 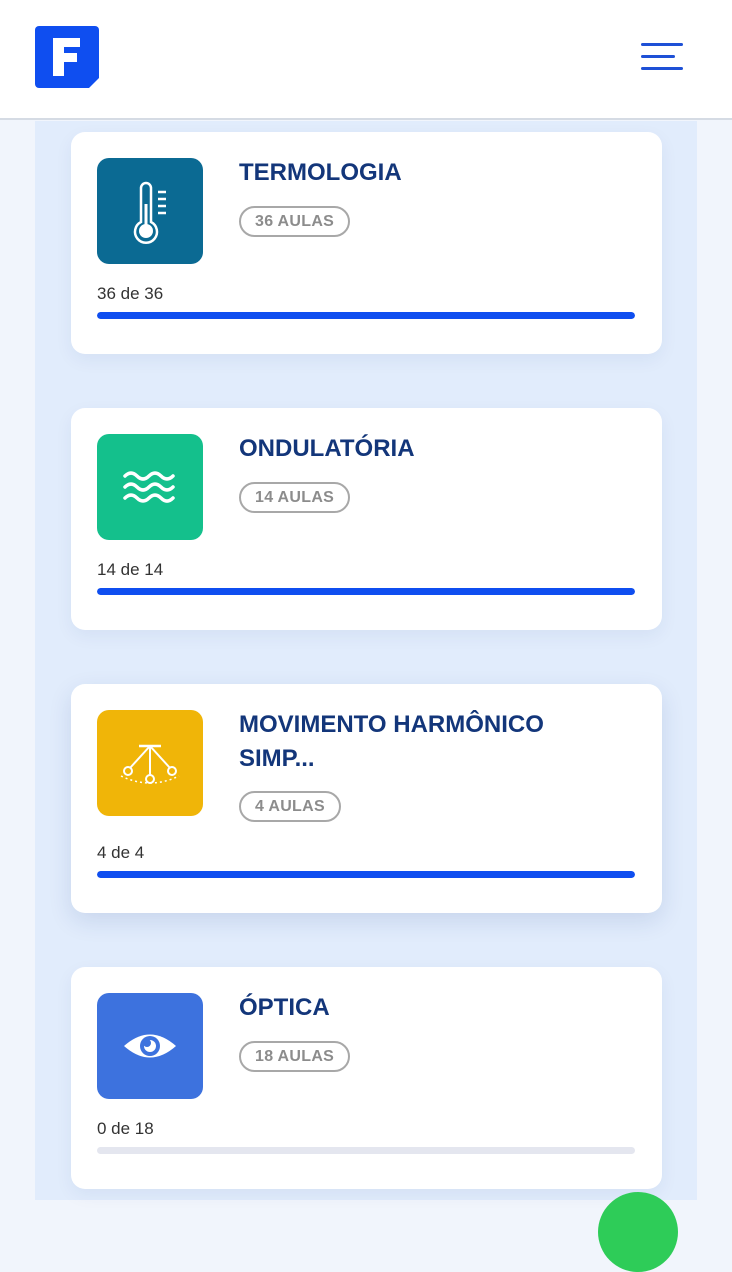 What do you see at coordinates (320, 172) in the screenshot?
I see `course-title: TERMOLOGIA` at bounding box center [320, 172].